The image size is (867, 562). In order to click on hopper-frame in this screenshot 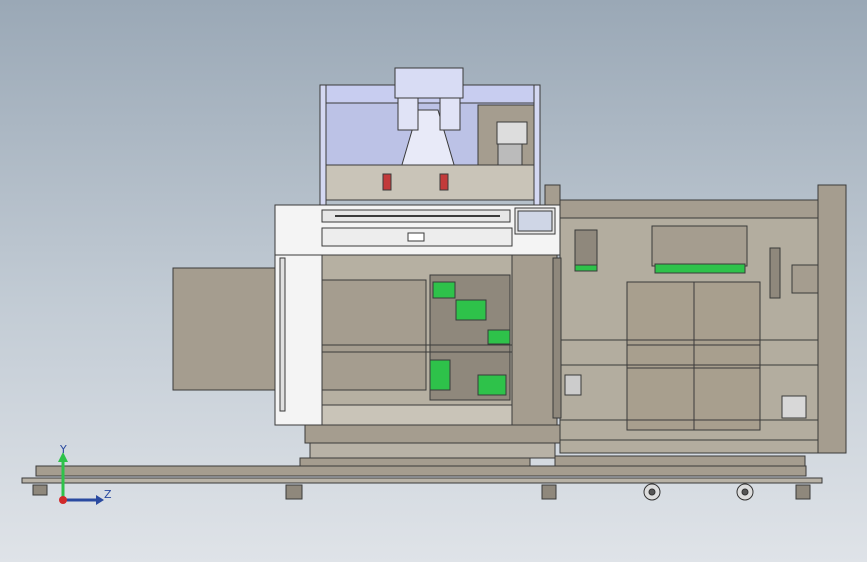, I will do `click(440, 136)`.